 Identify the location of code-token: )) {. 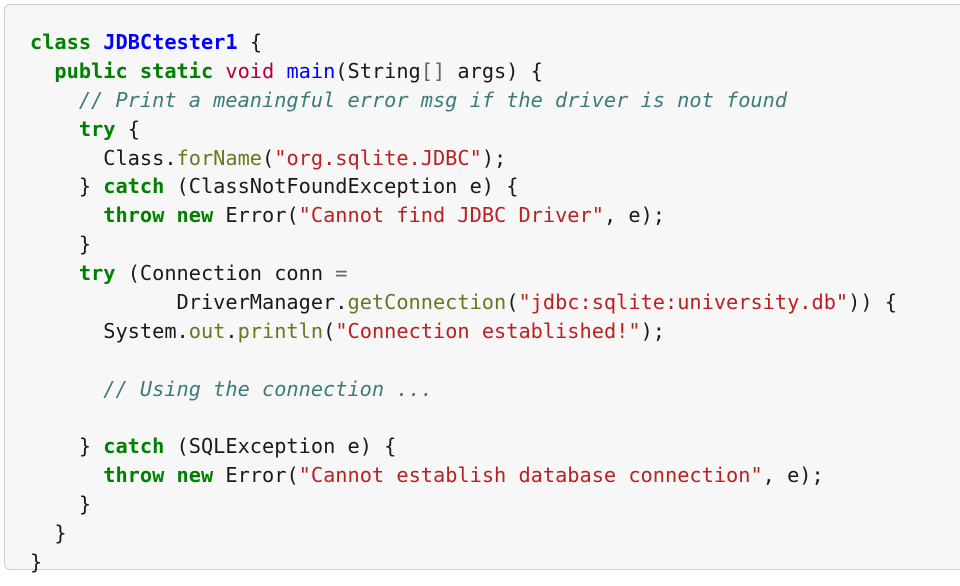
(872, 302).